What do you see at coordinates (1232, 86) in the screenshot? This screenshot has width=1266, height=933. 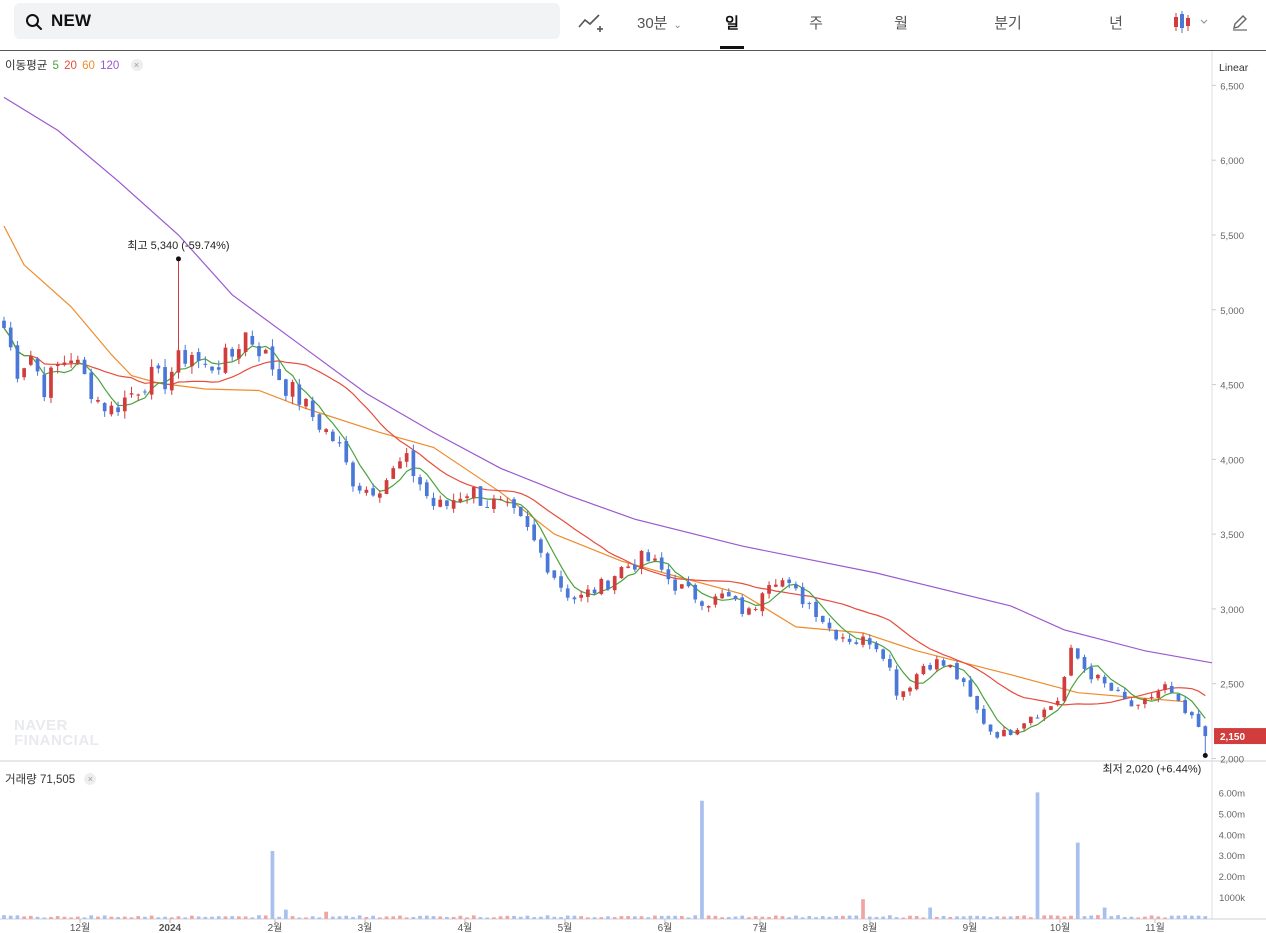 I see `y-tick-label: 6,500` at bounding box center [1232, 86].